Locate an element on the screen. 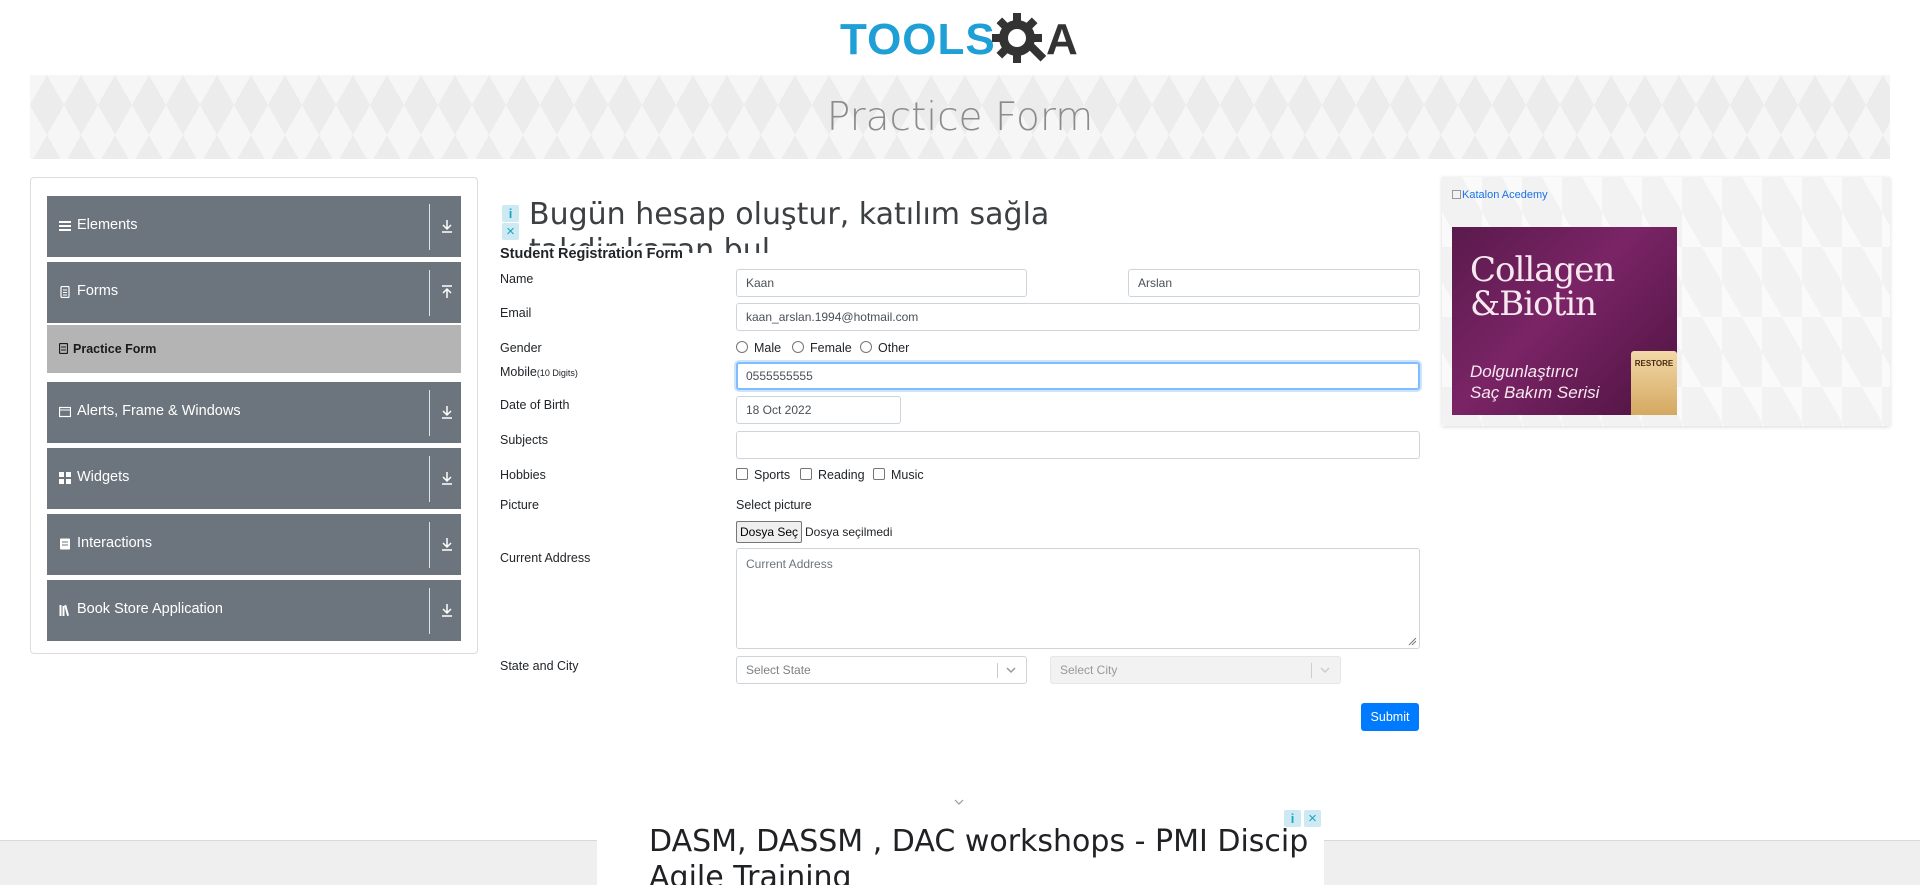  hobby-reading-label: Reading is located at coordinates (841, 475).